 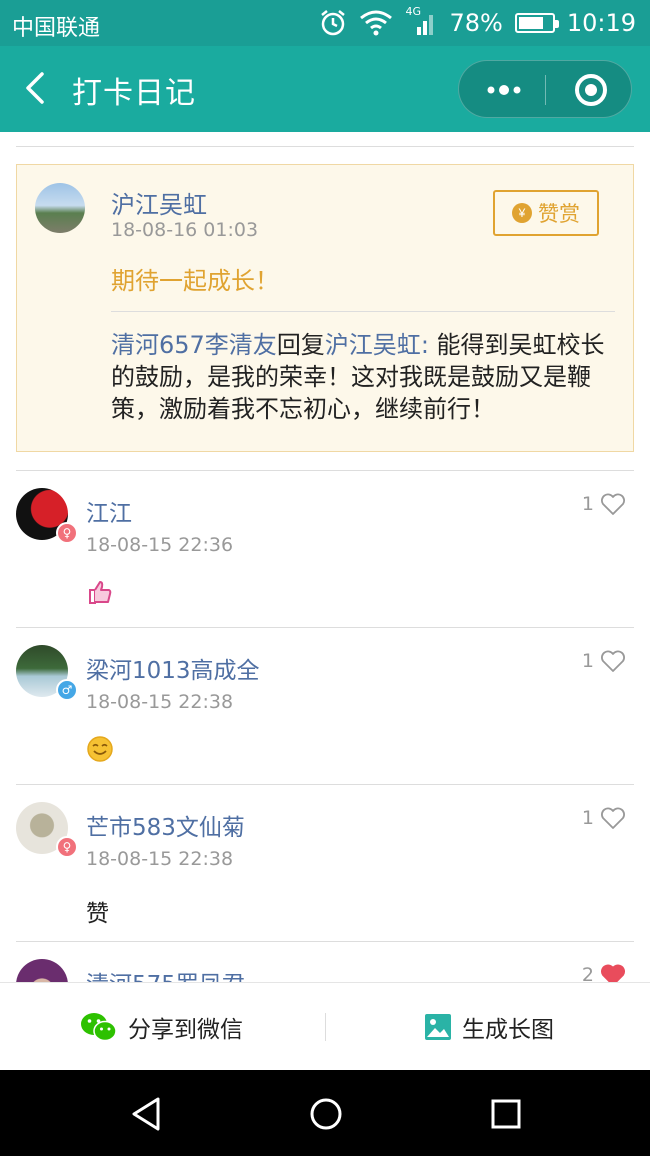 I want to click on close-target-icon, so click(x=591, y=90).